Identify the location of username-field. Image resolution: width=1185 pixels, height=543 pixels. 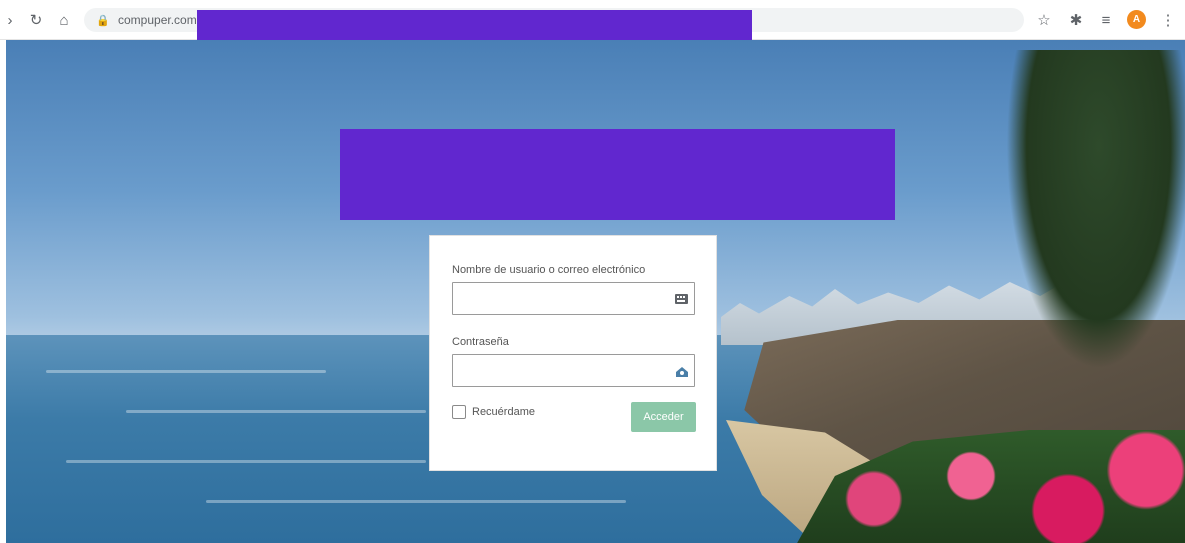
(573, 298).